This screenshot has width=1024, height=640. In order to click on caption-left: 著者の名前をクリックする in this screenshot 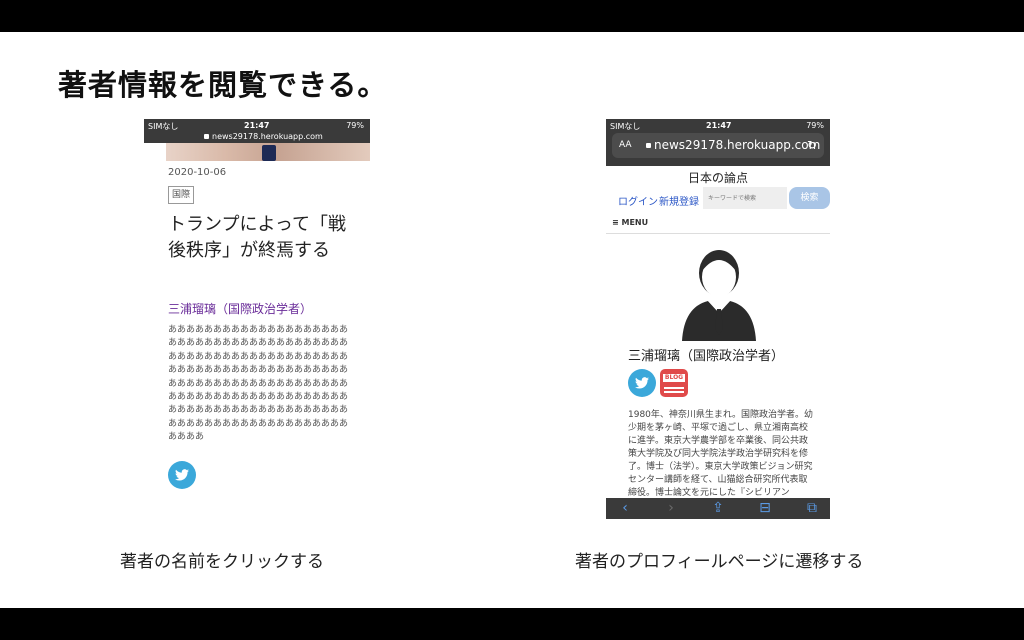, I will do `click(222, 562)`.